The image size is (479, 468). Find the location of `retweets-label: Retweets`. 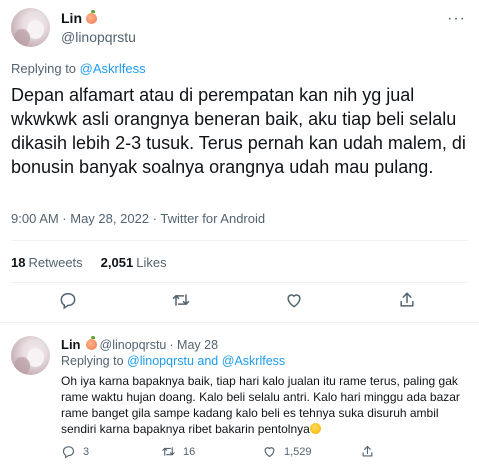

retweets-label: Retweets is located at coordinates (55, 262).